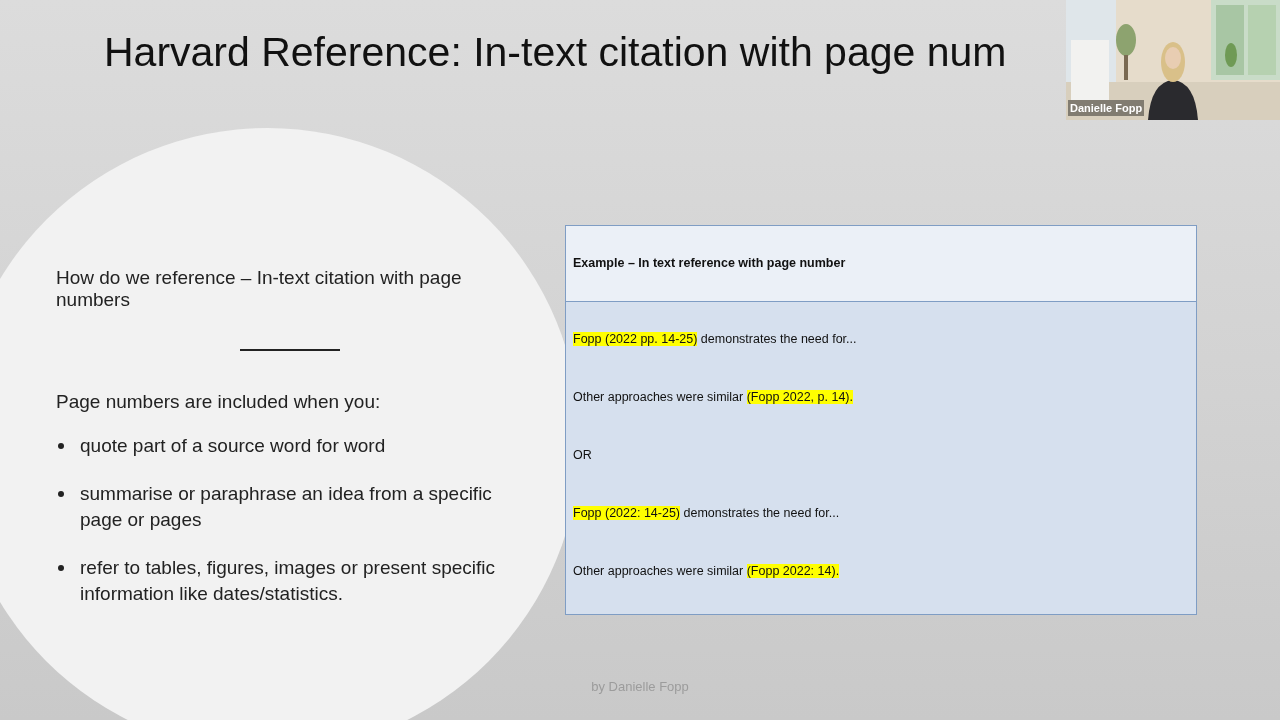 Image resolution: width=1280 pixels, height=720 pixels. What do you see at coordinates (286, 507) in the screenshot?
I see `bullet-text: summarise or paraphrase an idea from a specific page or pages` at bounding box center [286, 507].